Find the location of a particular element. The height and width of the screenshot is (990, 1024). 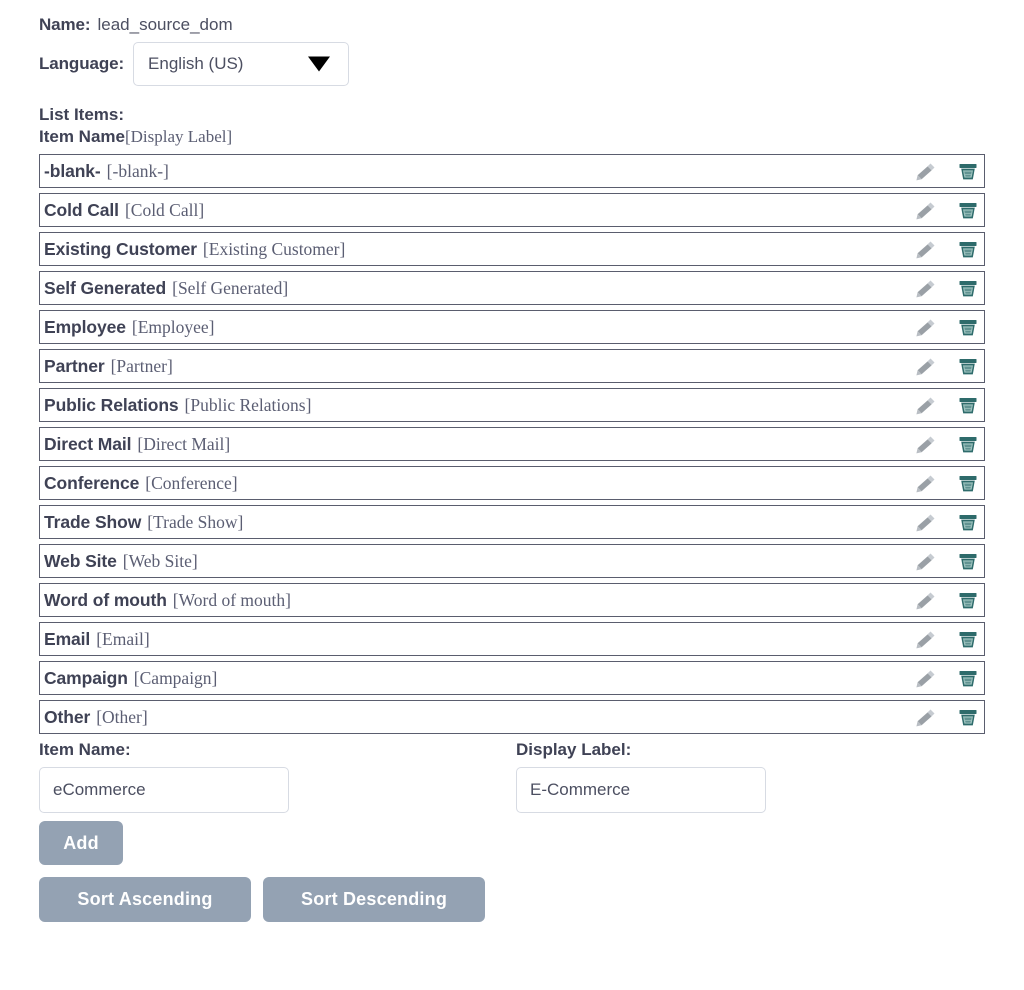

list-items-title: List Items: is located at coordinates (82, 114).